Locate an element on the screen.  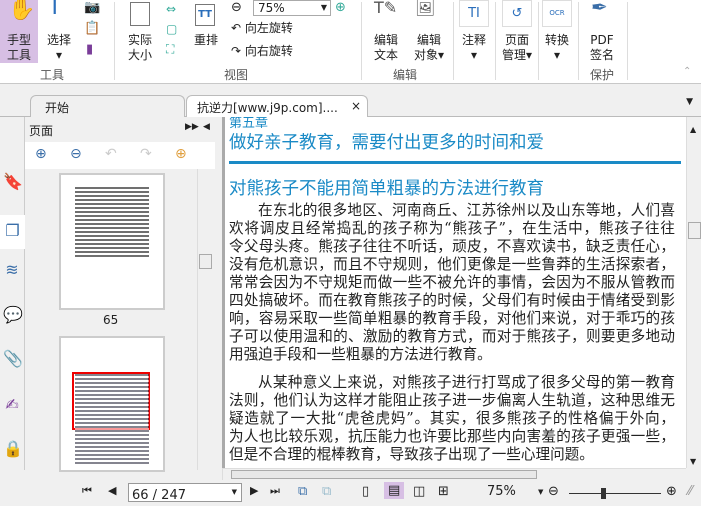
snapshot-icon: 📷 is located at coordinates (92, 7).